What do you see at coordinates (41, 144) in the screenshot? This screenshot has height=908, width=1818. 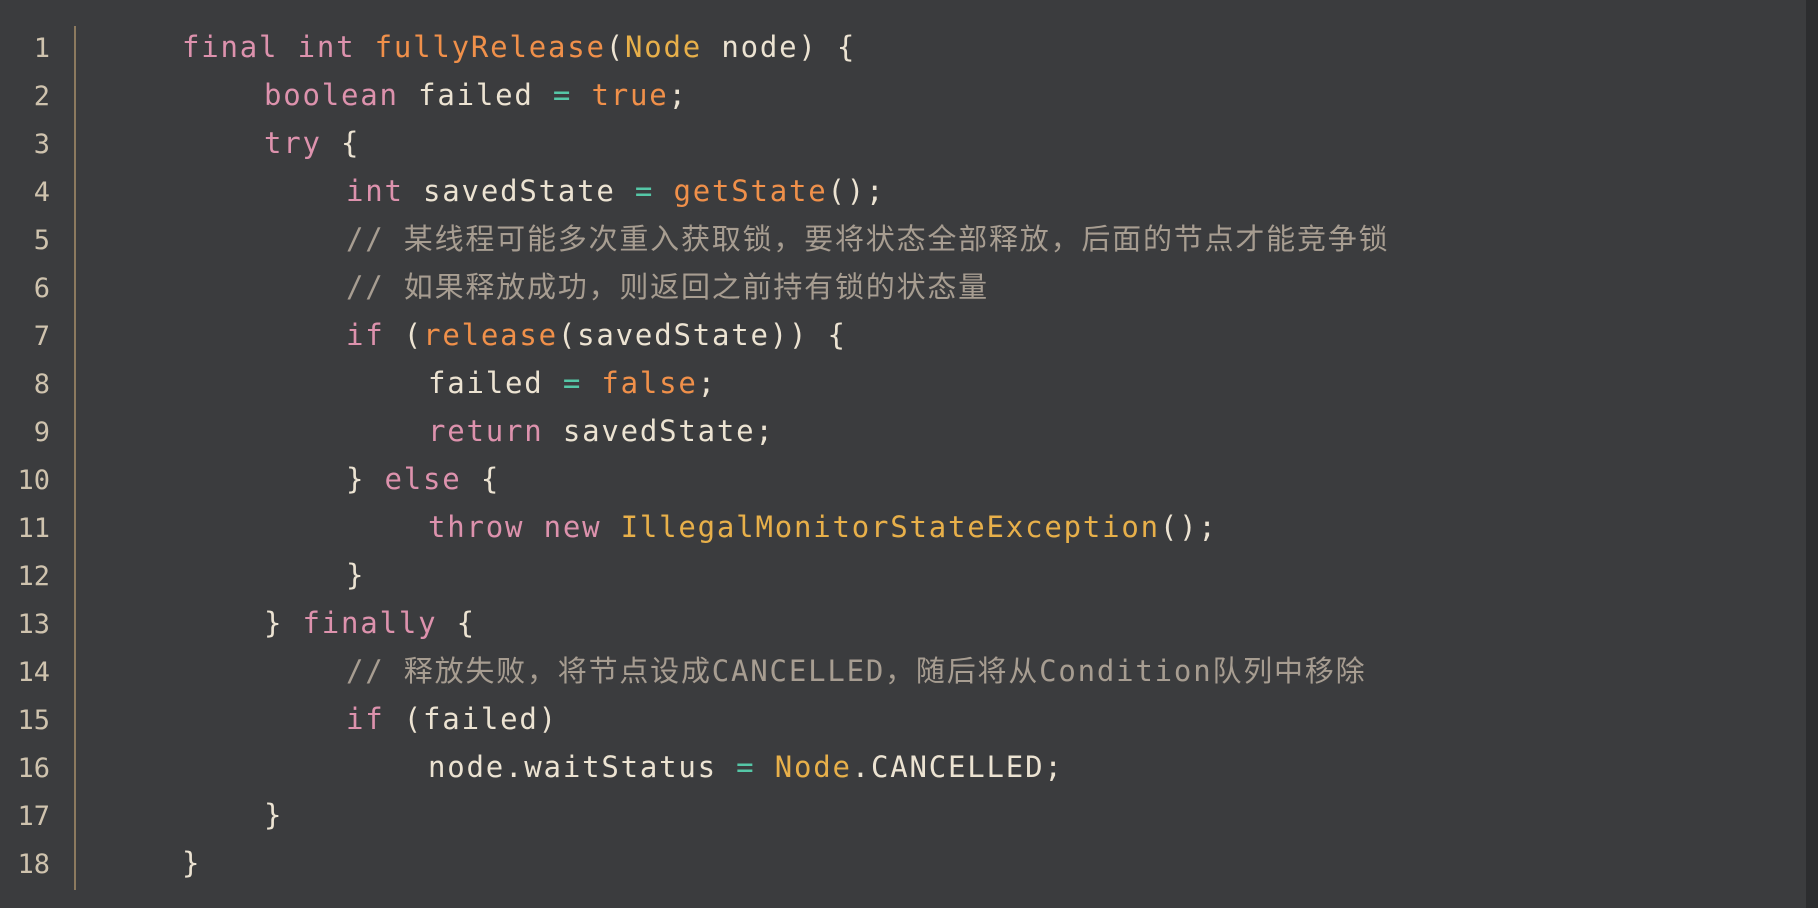 I see `line-number: 3` at bounding box center [41, 144].